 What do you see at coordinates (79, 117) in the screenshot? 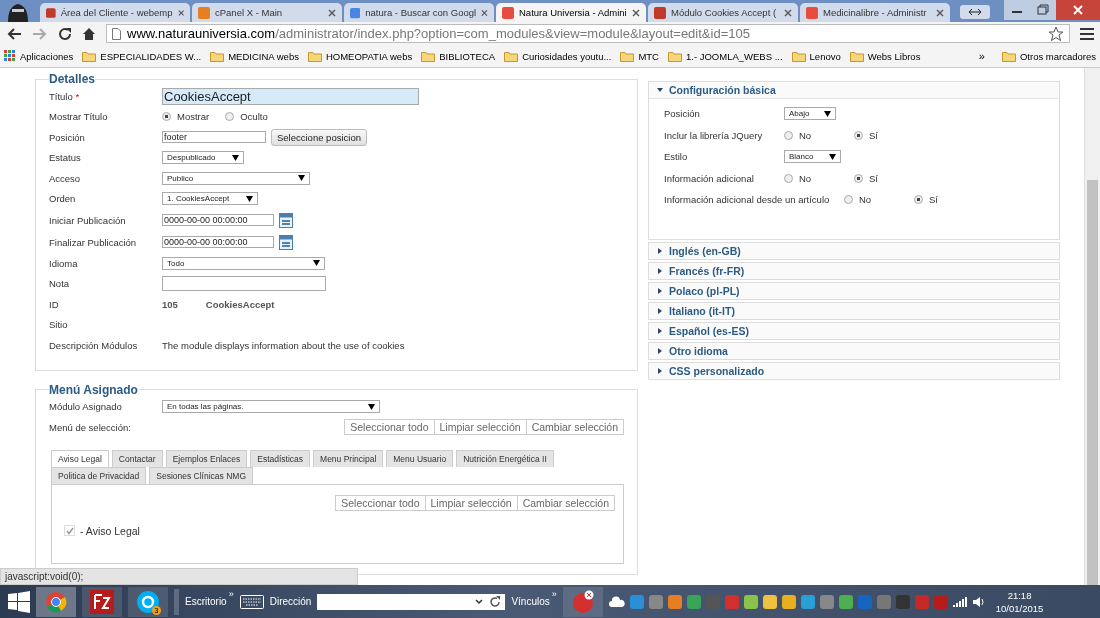
I see `field-label: Mostrar Título` at bounding box center [79, 117].